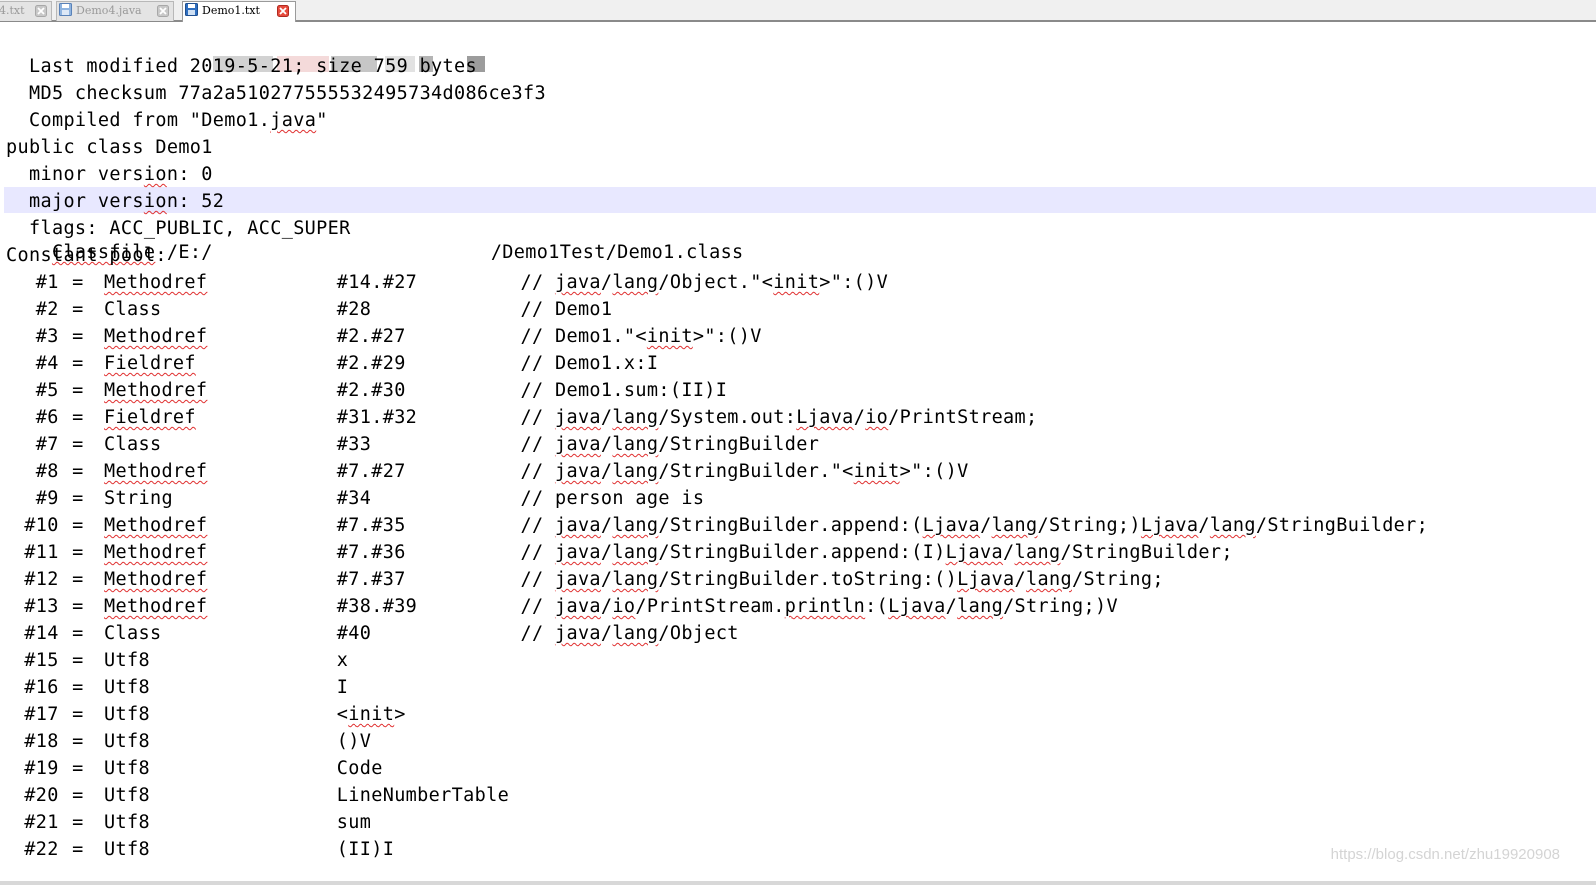 This screenshot has width=1596, height=885. What do you see at coordinates (377, 417) in the screenshot?
I see `pool-ref: #31.#32` at bounding box center [377, 417].